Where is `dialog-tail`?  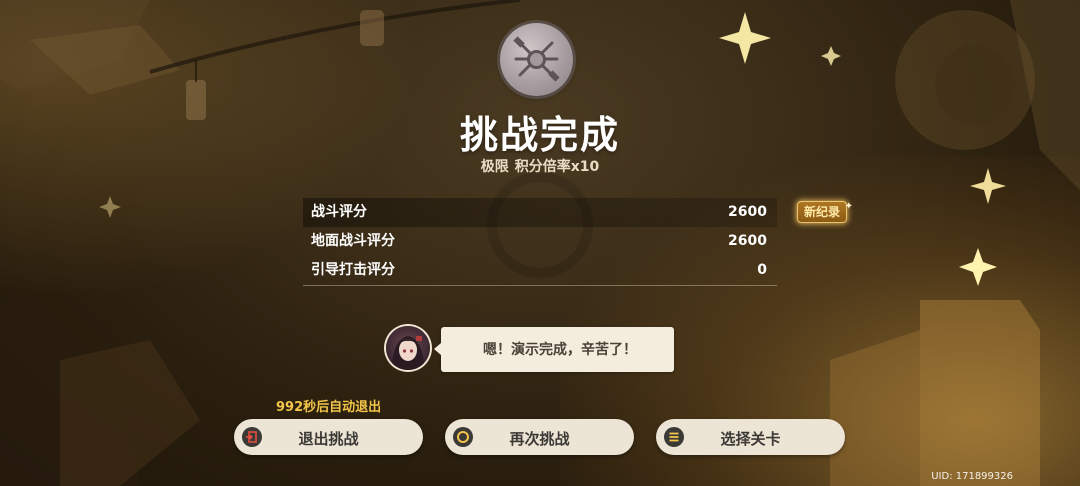
dialog-tail is located at coordinates (437, 349).